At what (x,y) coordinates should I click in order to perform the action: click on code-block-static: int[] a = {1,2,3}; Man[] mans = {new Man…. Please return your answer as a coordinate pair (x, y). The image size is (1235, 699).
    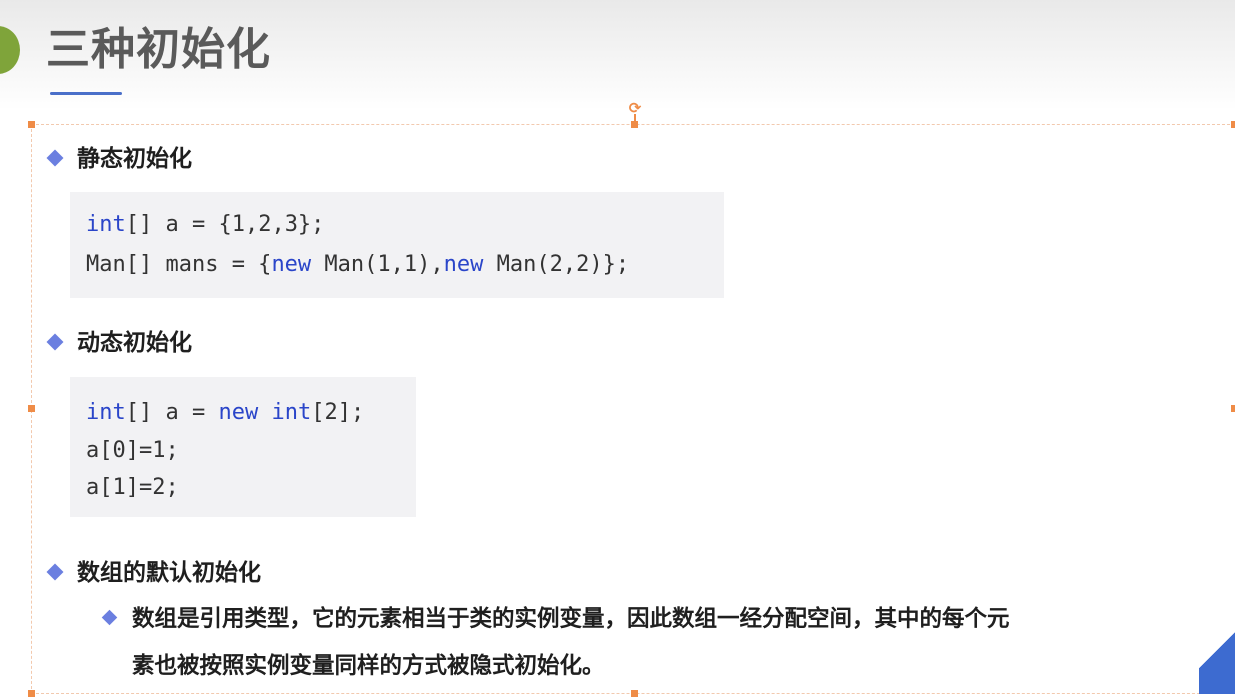
    Looking at the image, I should click on (397, 245).